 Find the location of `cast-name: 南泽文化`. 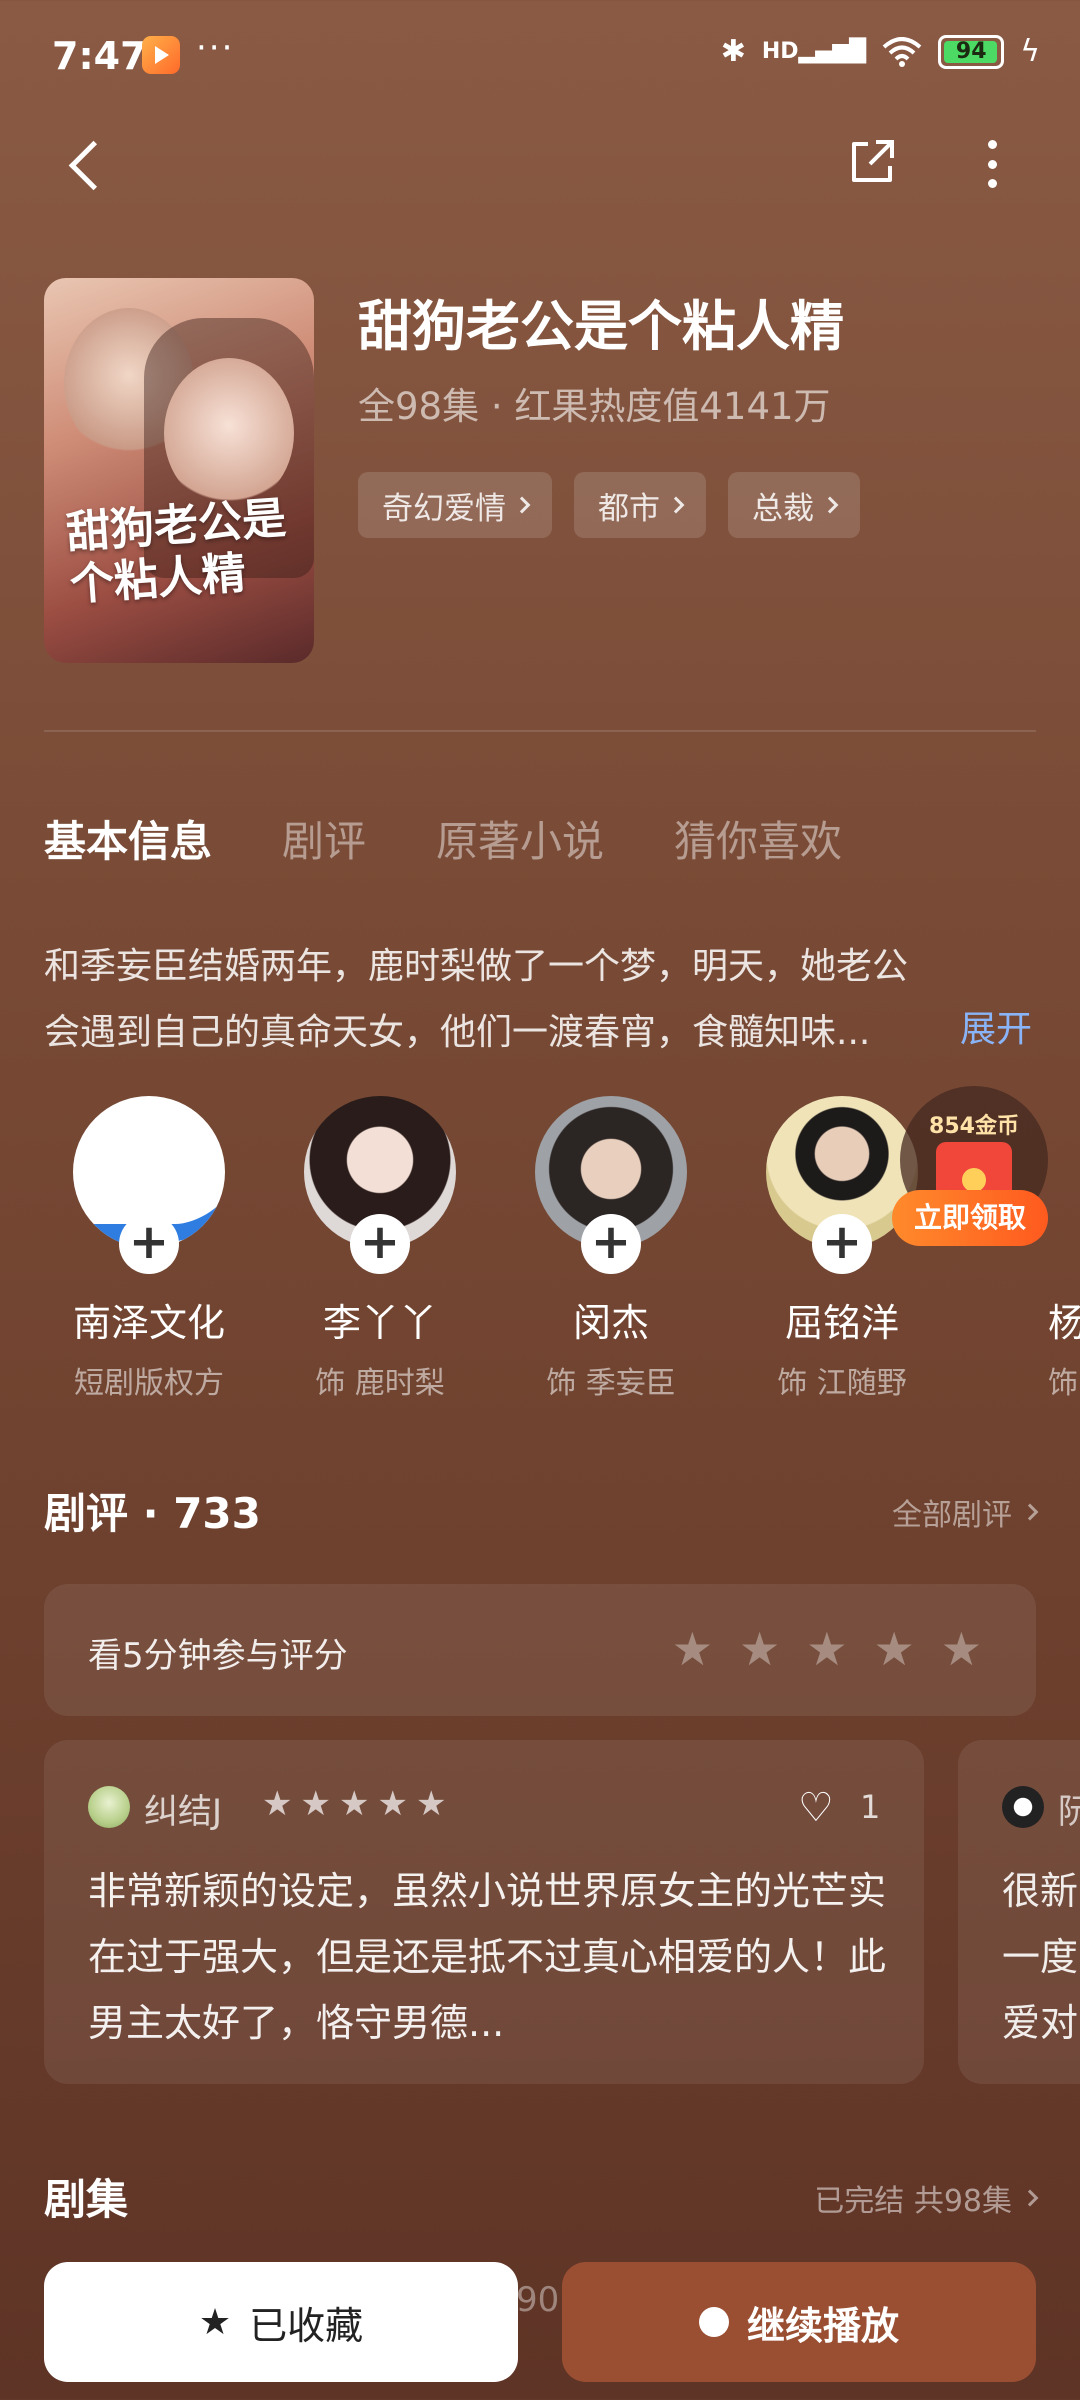

cast-name: 南泽文化 is located at coordinates (148, 1323).